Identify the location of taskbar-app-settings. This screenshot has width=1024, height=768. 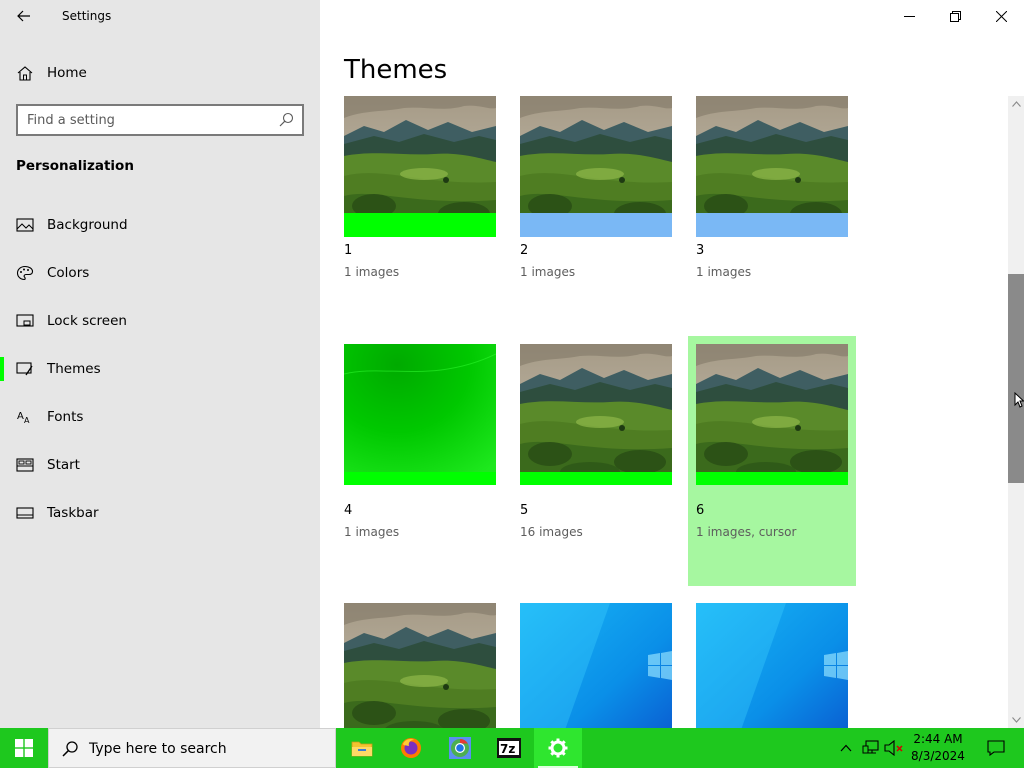
(558, 748).